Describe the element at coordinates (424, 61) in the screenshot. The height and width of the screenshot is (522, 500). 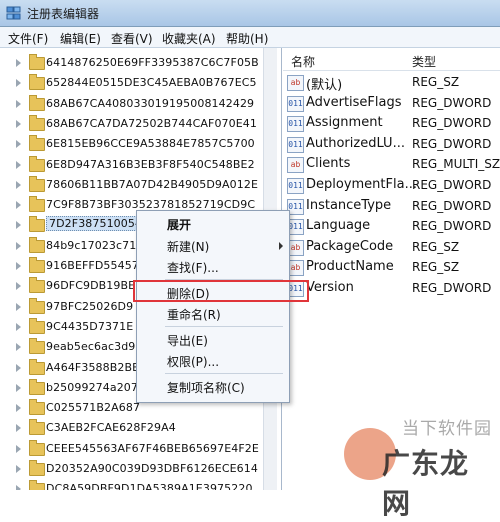
I see `column-header-type: 类型` at that location.